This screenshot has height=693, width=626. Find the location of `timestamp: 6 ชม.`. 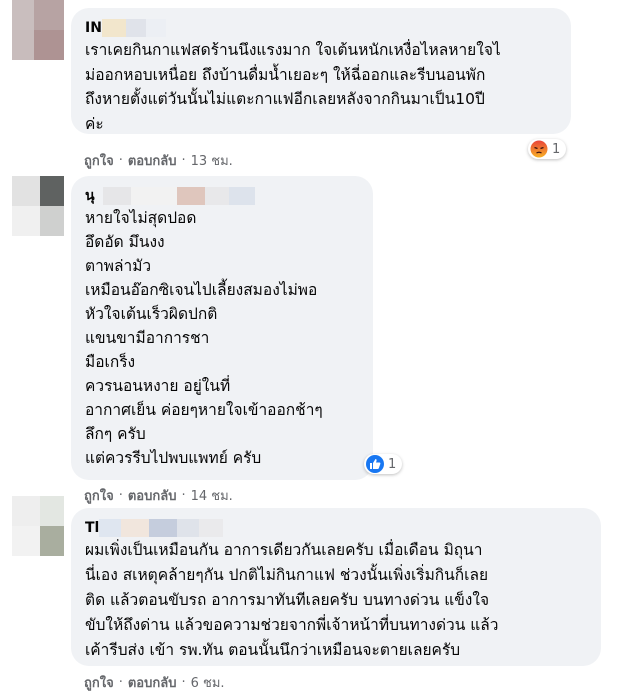

timestamp: 6 ชม. is located at coordinates (208, 682).